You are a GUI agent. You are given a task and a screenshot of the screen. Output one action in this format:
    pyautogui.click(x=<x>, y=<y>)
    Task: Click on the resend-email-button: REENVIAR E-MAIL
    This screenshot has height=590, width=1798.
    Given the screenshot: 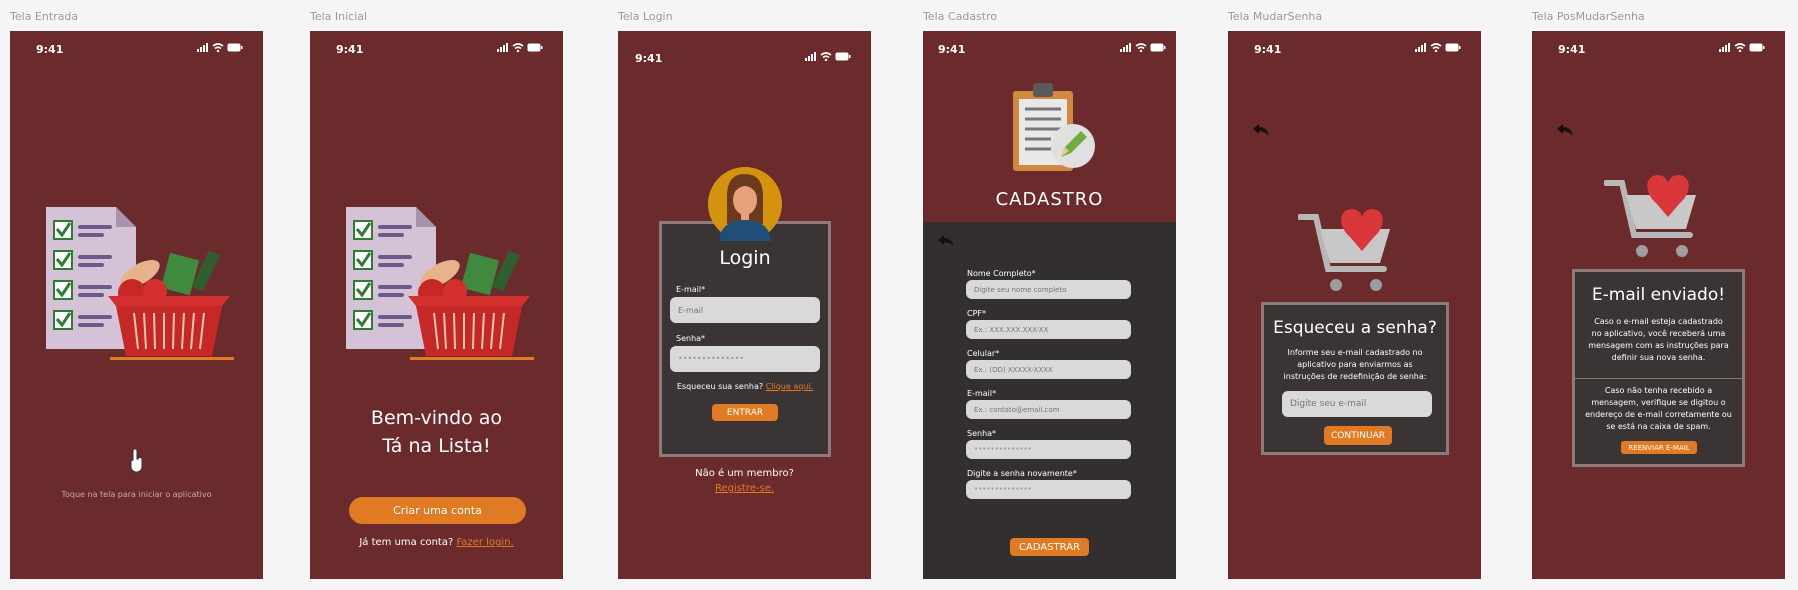 What is the action you would take?
    pyautogui.click(x=1659, y=447)
    